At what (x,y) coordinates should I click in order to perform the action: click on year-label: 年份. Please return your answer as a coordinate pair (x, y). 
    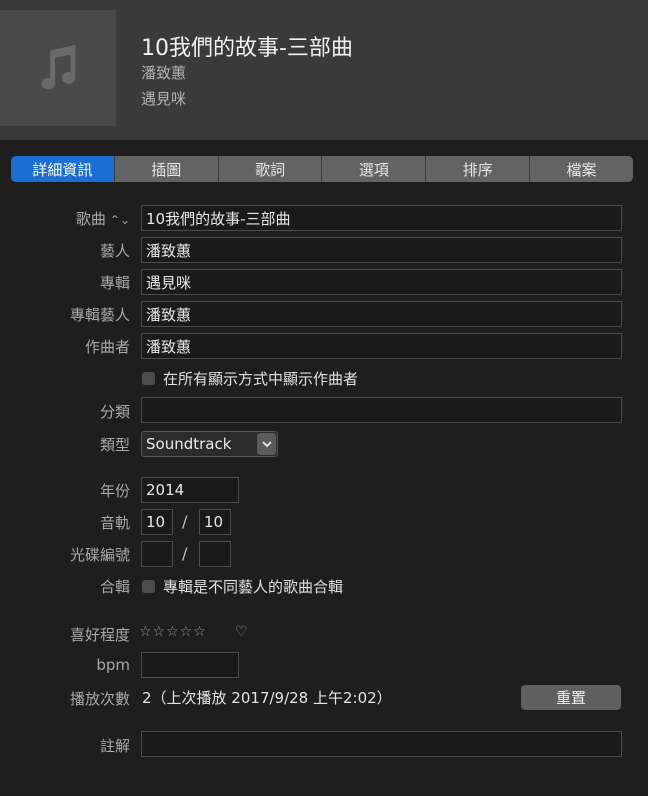
    Looking at the image, I should click on (114, 491).